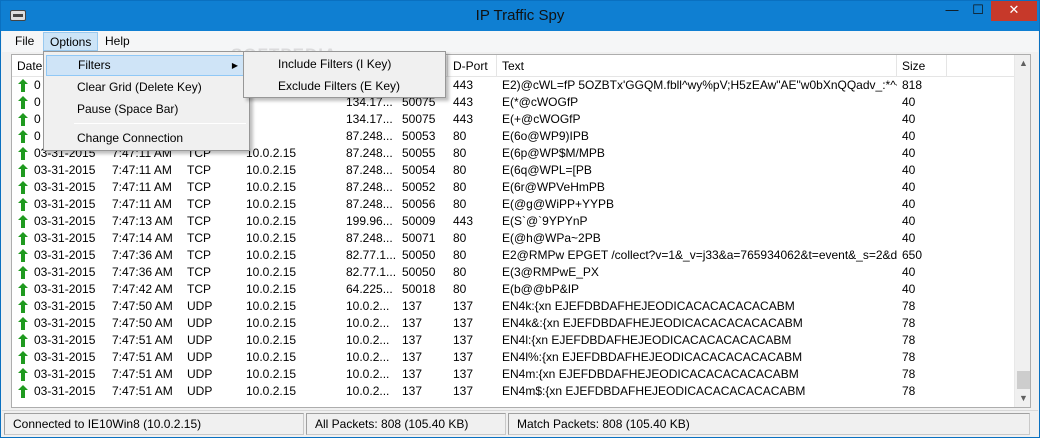 This screenshot has width=1040, height=438. Describe the element at coordinates (419, 221) in the screenshot. I see `cell-s-port: 50009` at that location.